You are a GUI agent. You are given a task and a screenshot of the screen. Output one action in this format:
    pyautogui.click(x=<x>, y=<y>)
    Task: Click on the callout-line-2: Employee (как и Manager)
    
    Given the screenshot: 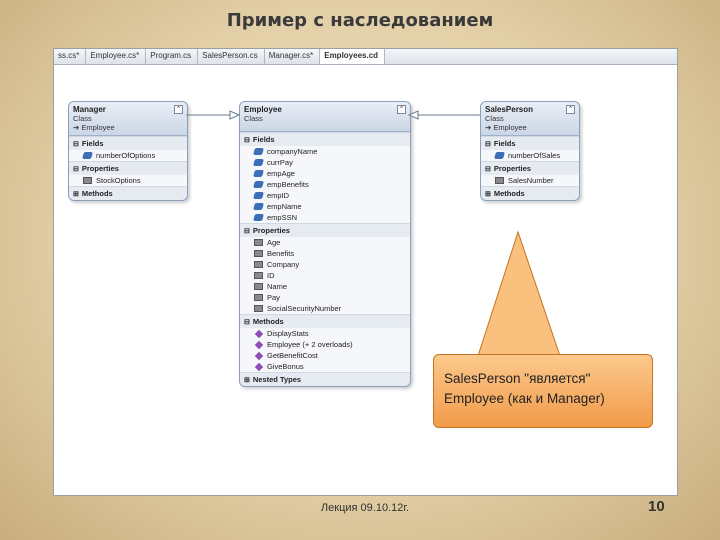 What is the action you would take?
    pyautogui.click(x=524, y=398)
    